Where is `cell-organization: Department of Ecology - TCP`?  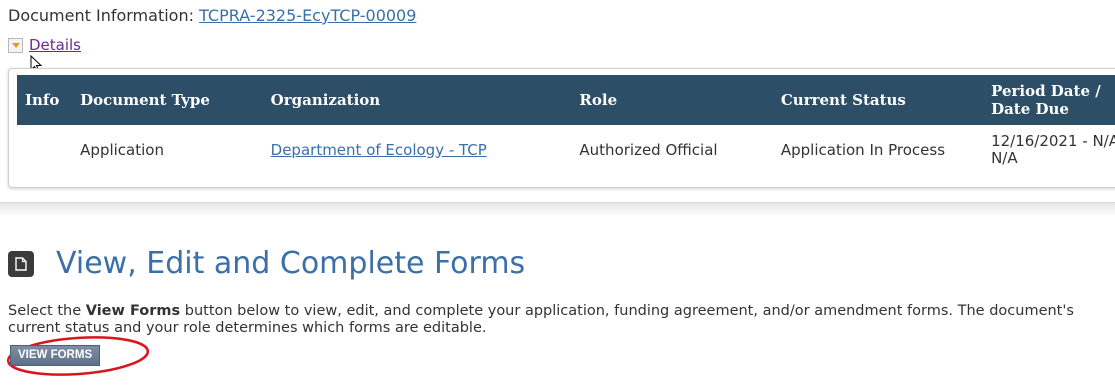 cell-organization: Department of Ecology - TCP is located at coordinates (417, 150).